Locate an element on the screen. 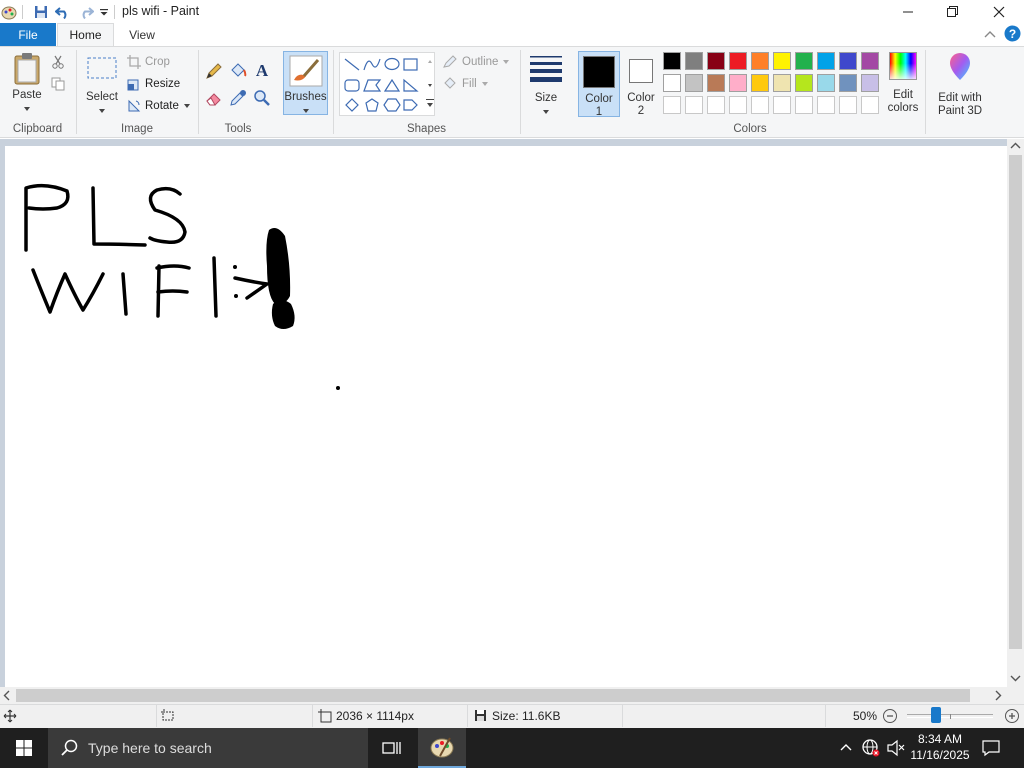 This screenshot has height=768, width=1024. cursor-position-icon is located at coordinates (10, 717).